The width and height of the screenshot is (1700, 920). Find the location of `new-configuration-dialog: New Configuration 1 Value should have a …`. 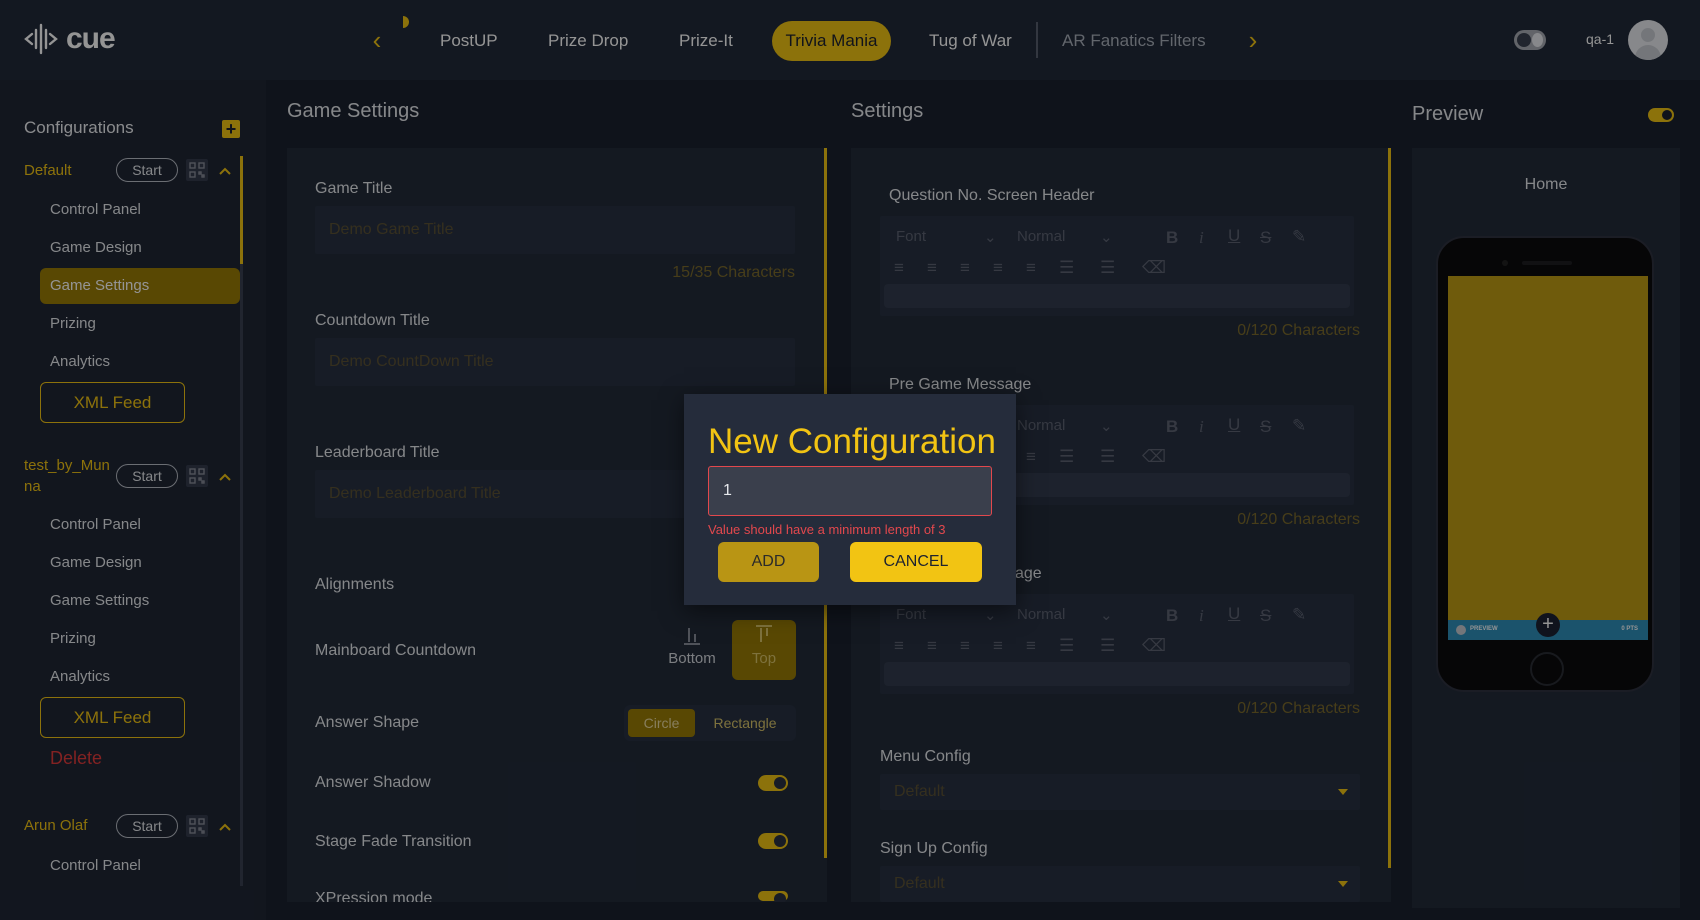

new-configuration-dialog: New Configuration 1 Value should have a … is located at coordinates (850, 499).